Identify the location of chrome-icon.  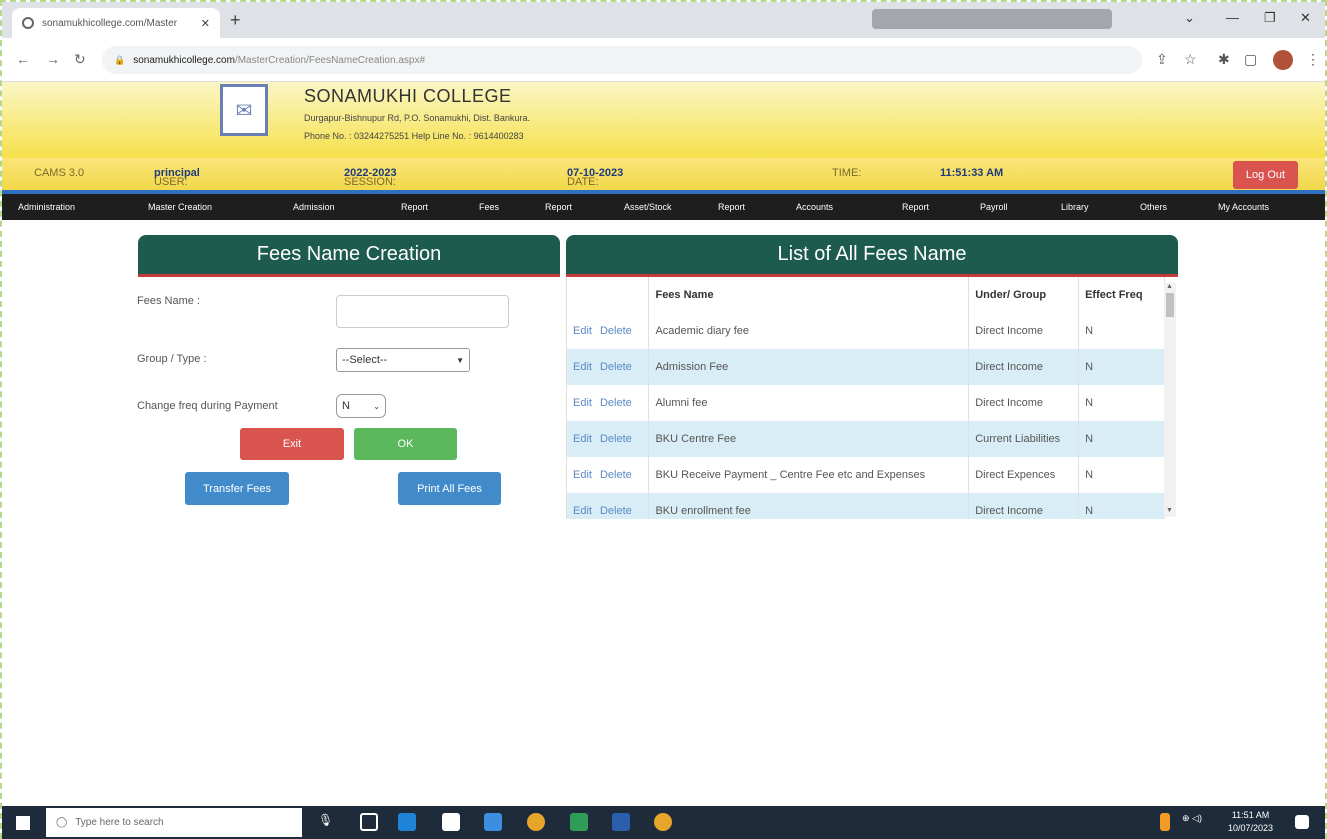
(536, 822).